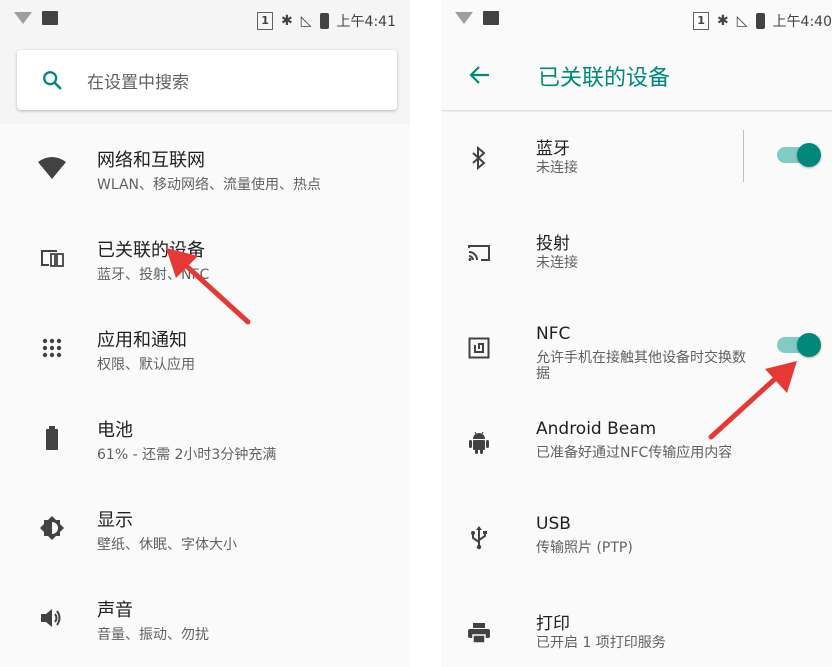 Image resolution: width=832 pixels, height=667 pixels. What do you see at coordinates (743, 156) in the screenshot?
I see `divider` at bounding box center [743, 156].